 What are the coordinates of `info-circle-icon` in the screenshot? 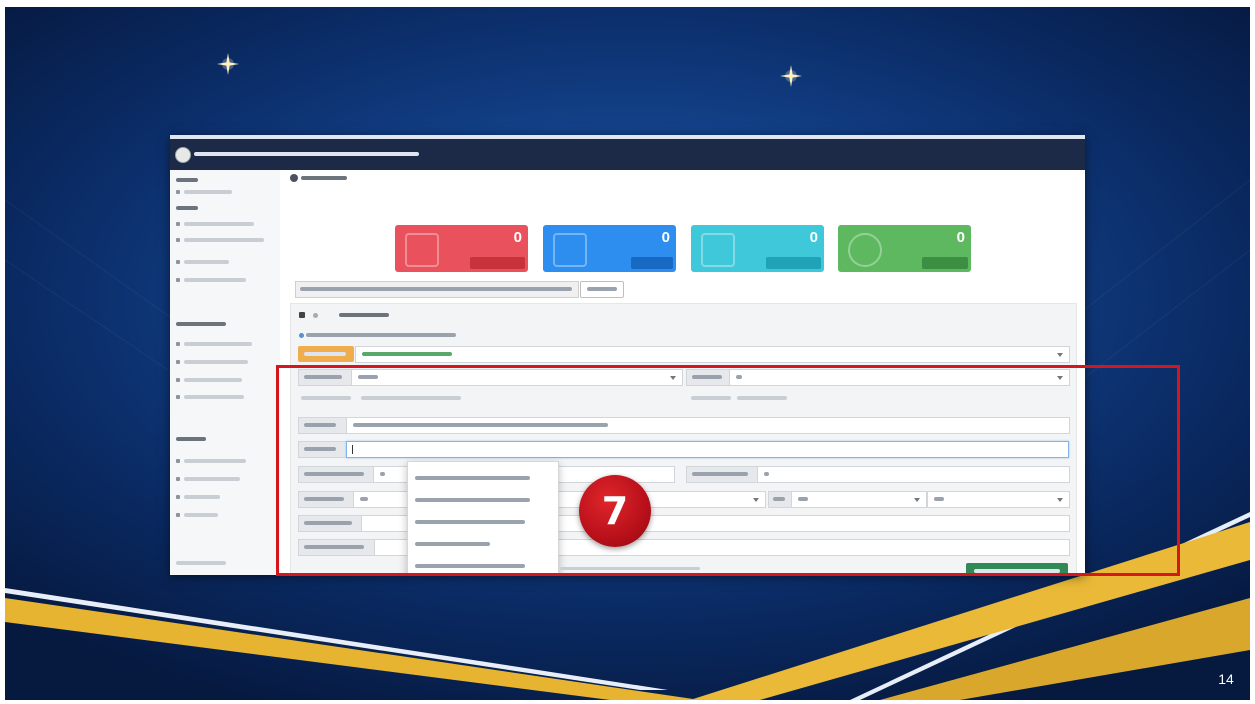 It's located at (294, 178).